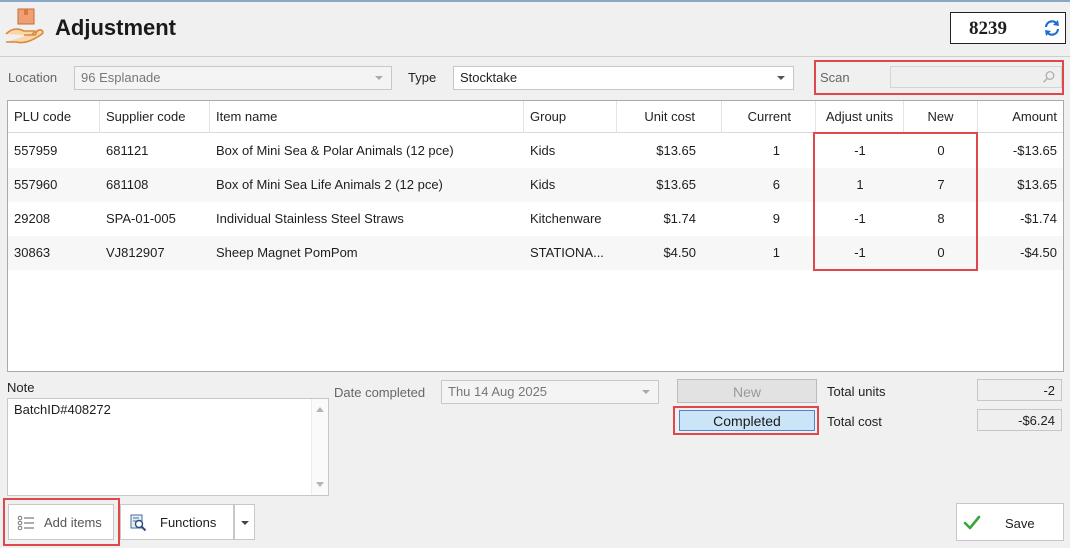  Describe the element at coordinates (422, 77) in the screenshot. I see `type-label: Type` at that location.